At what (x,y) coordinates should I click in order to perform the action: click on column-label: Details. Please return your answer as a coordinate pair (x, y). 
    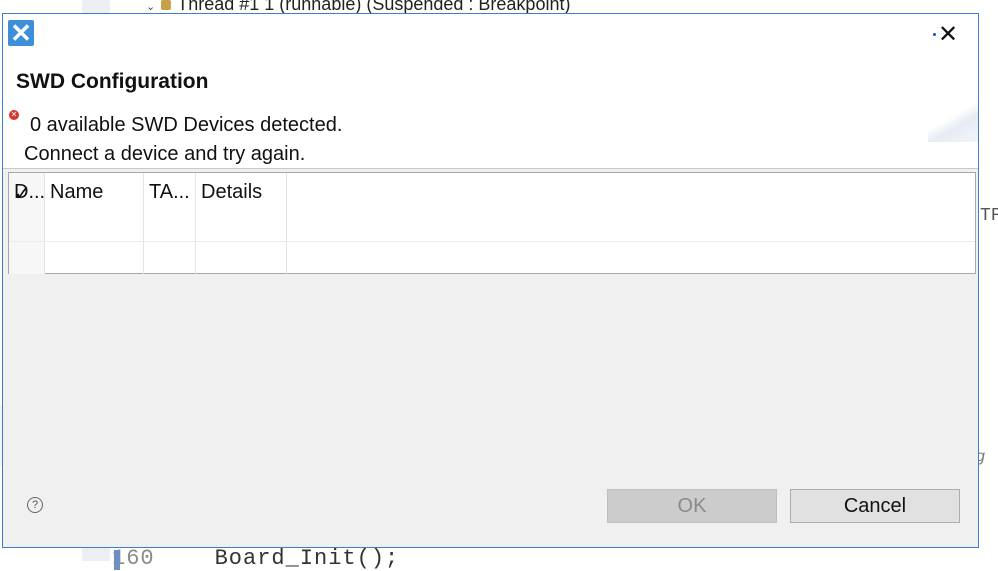
    Looking at the image, I should click on (232, 192).